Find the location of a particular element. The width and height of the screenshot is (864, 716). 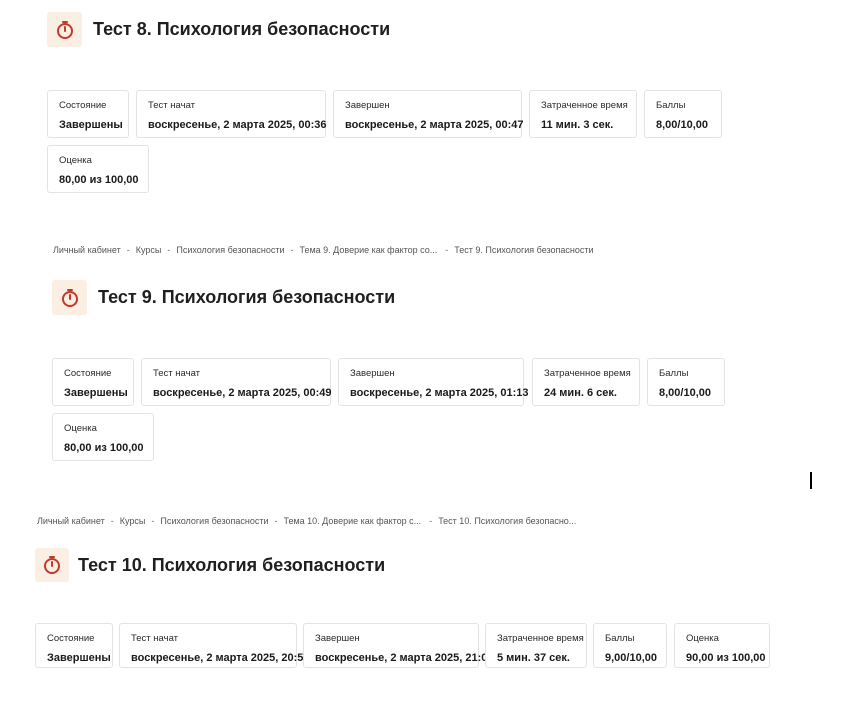

breadcrumb-current: Тест 9. Психология безопасности is located at coordinates (524, 250).